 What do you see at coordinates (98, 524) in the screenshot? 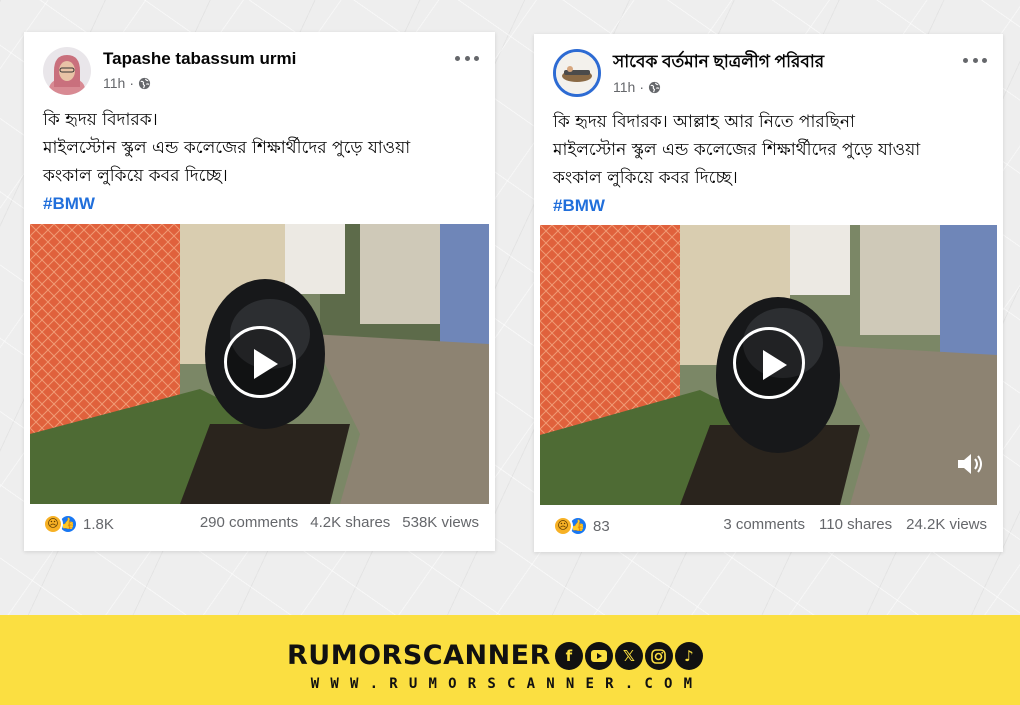
I see `reaction-count: 1.8K` at bounding box center [98, 524].